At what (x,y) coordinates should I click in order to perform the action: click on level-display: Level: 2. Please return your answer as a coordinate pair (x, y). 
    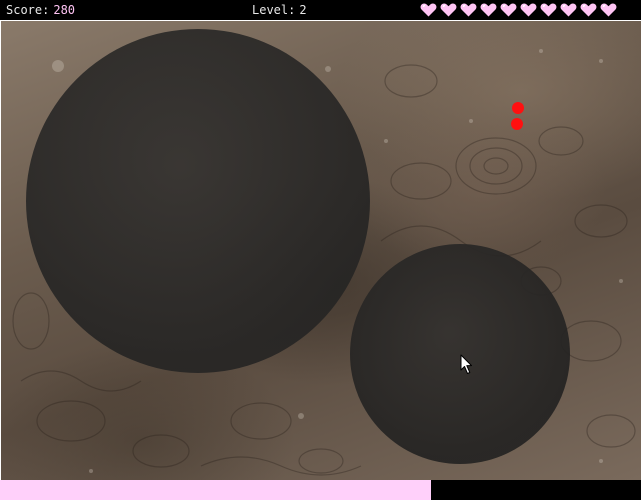
    Looking at the image, I should click on (279, 10).